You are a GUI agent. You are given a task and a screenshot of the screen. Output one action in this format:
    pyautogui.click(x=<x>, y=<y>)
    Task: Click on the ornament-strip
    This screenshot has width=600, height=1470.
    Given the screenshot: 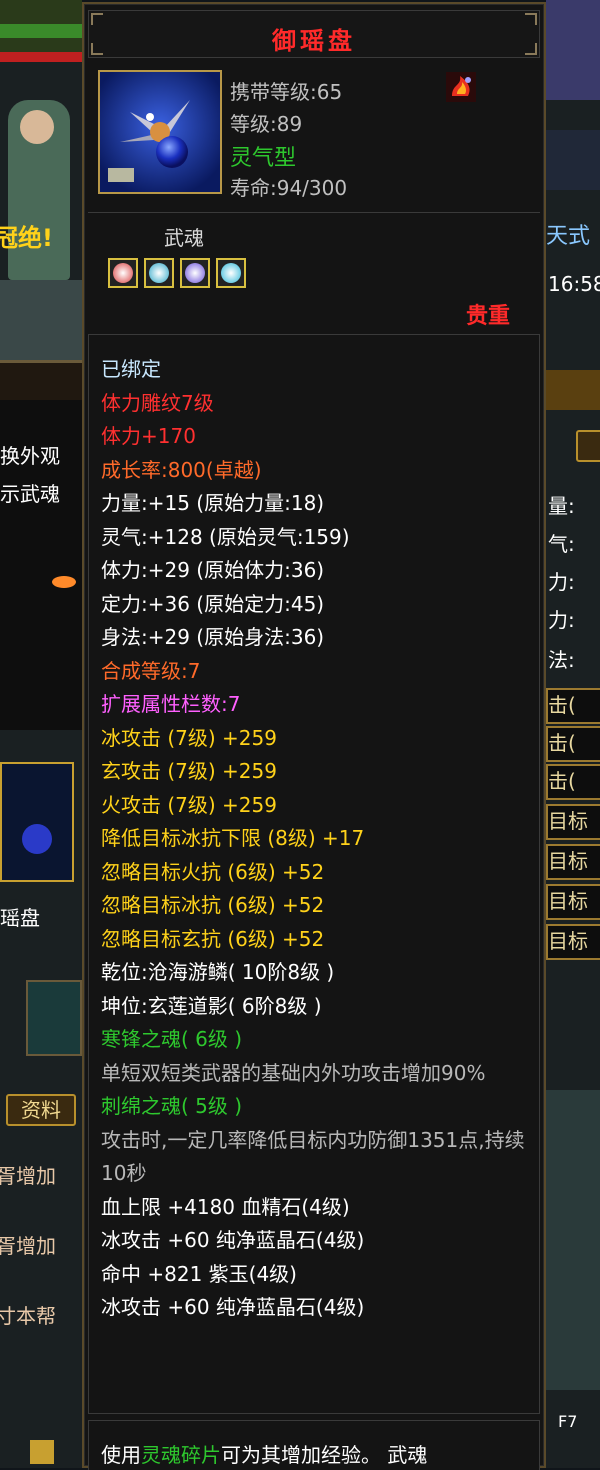 What is the action you would take?
    pyautogui.click(x=41, y=381)
    